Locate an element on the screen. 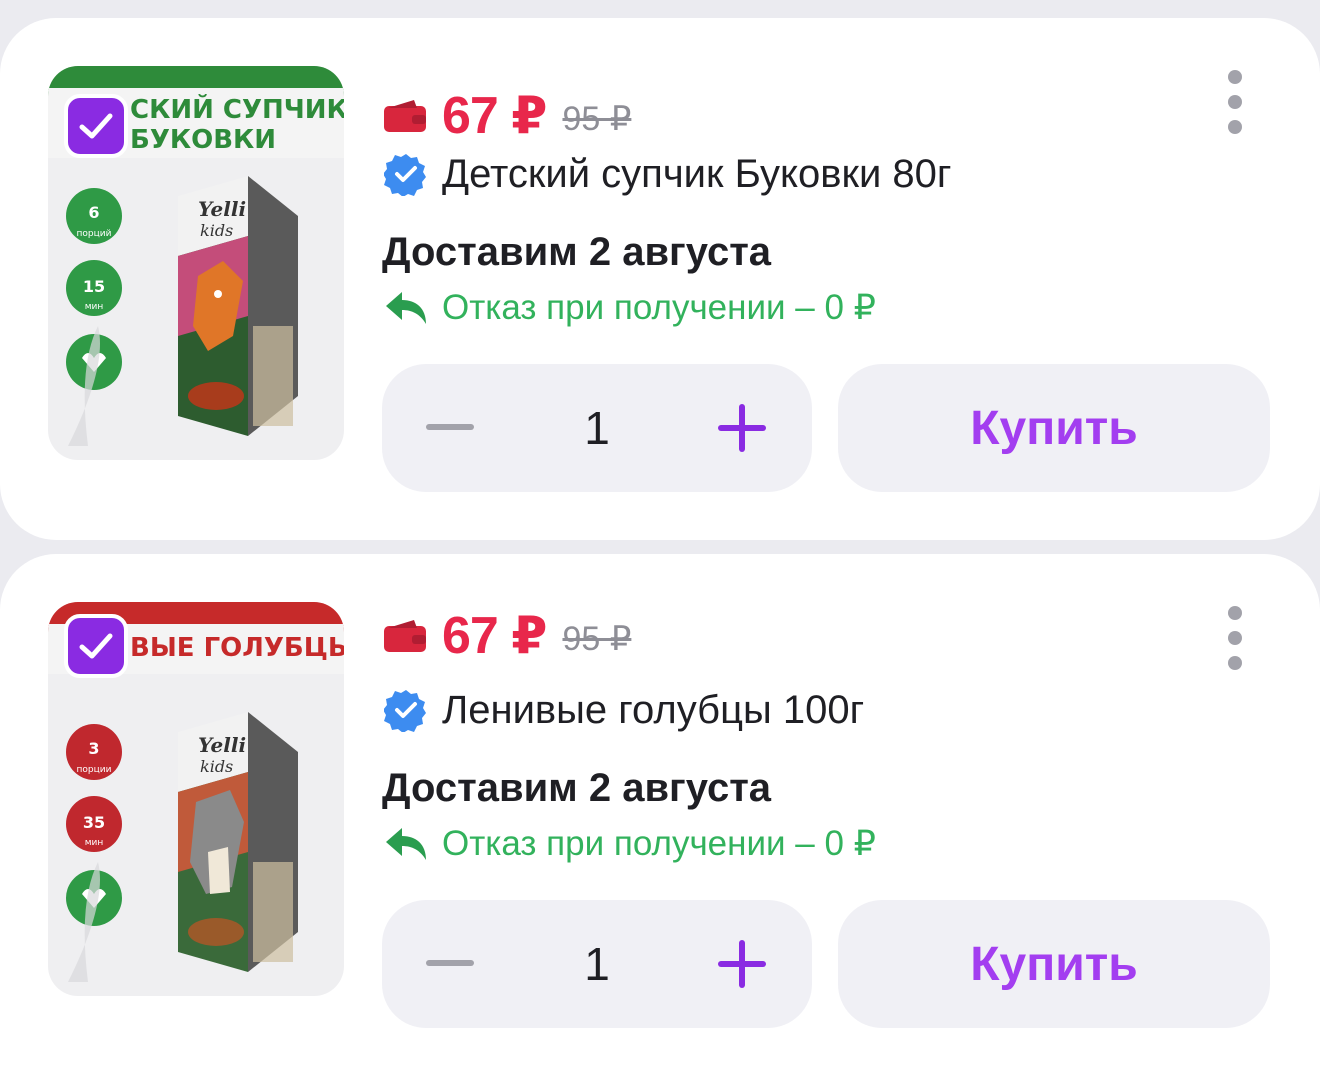  svg-text: 35 is located at coordinates (94, 822).